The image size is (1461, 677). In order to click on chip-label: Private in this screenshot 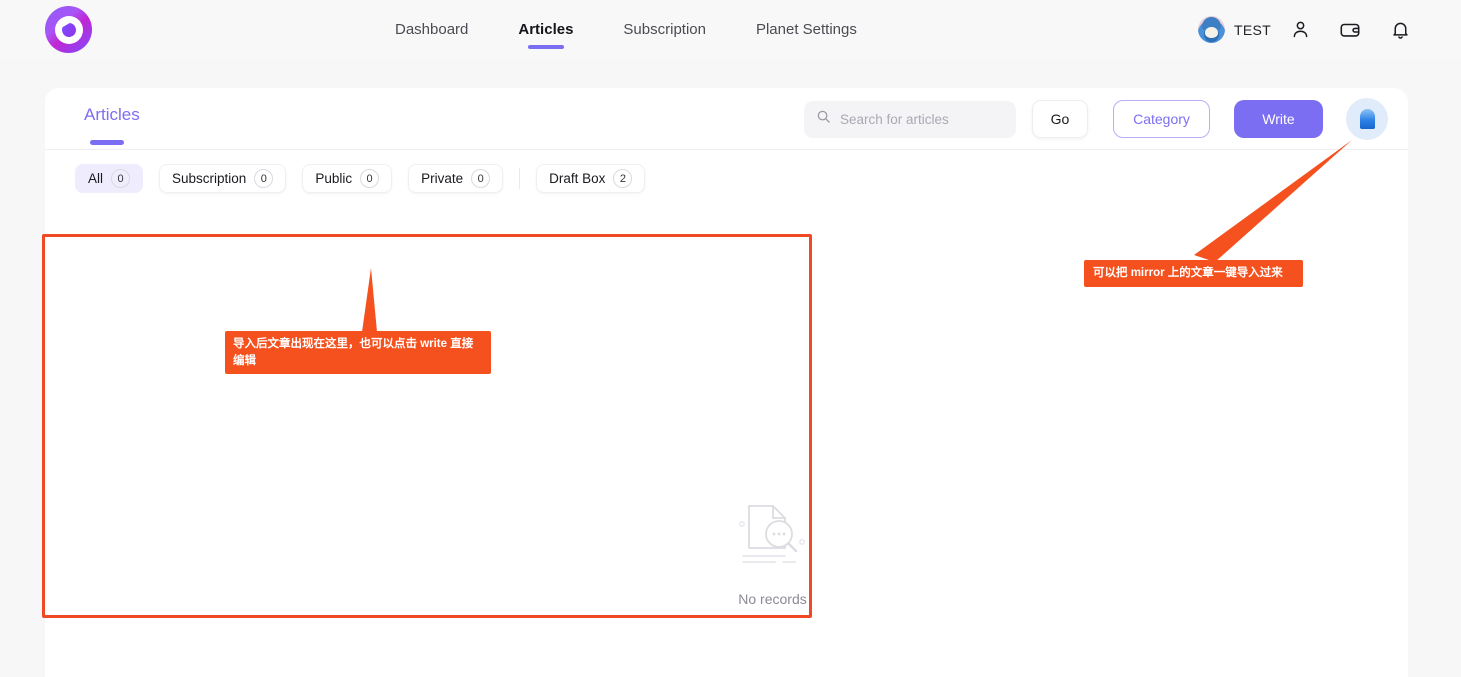, I will do `click(442, 178)`.